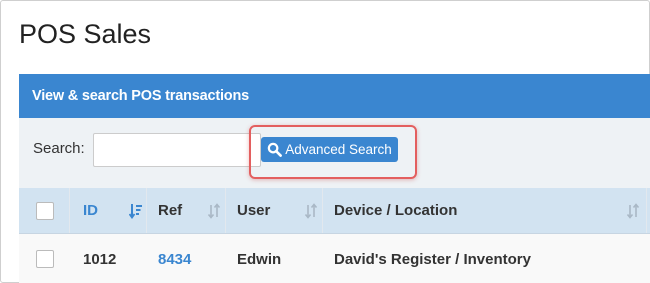 The image size is (650, 283). I want to click on row-ref-cell: 8434, so click(174, 258).